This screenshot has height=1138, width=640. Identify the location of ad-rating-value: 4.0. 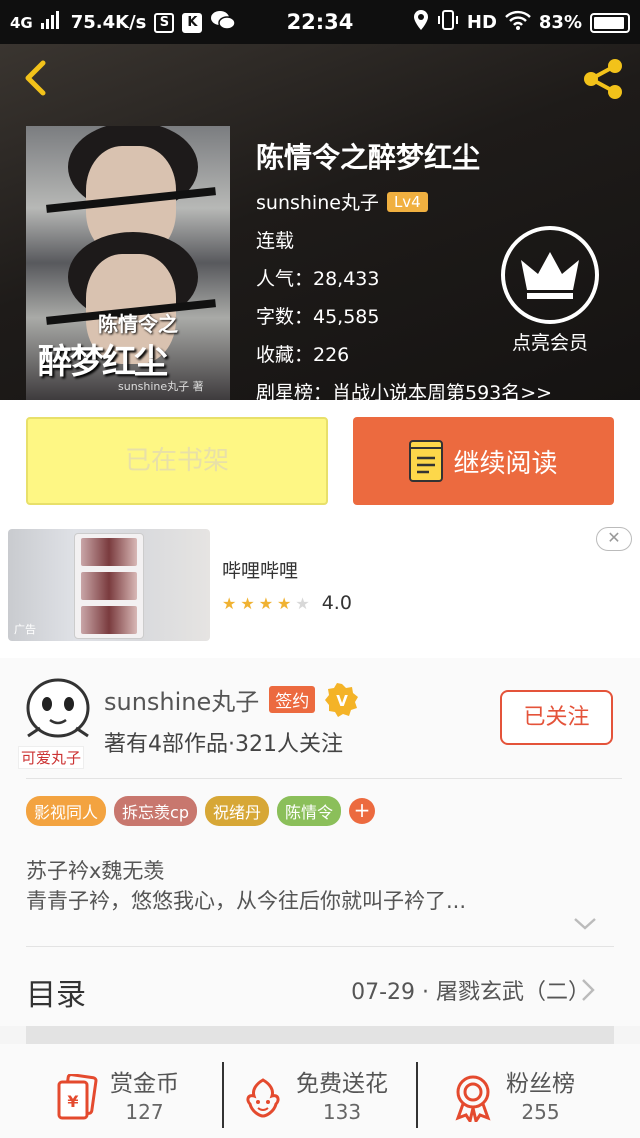
(336, 603).